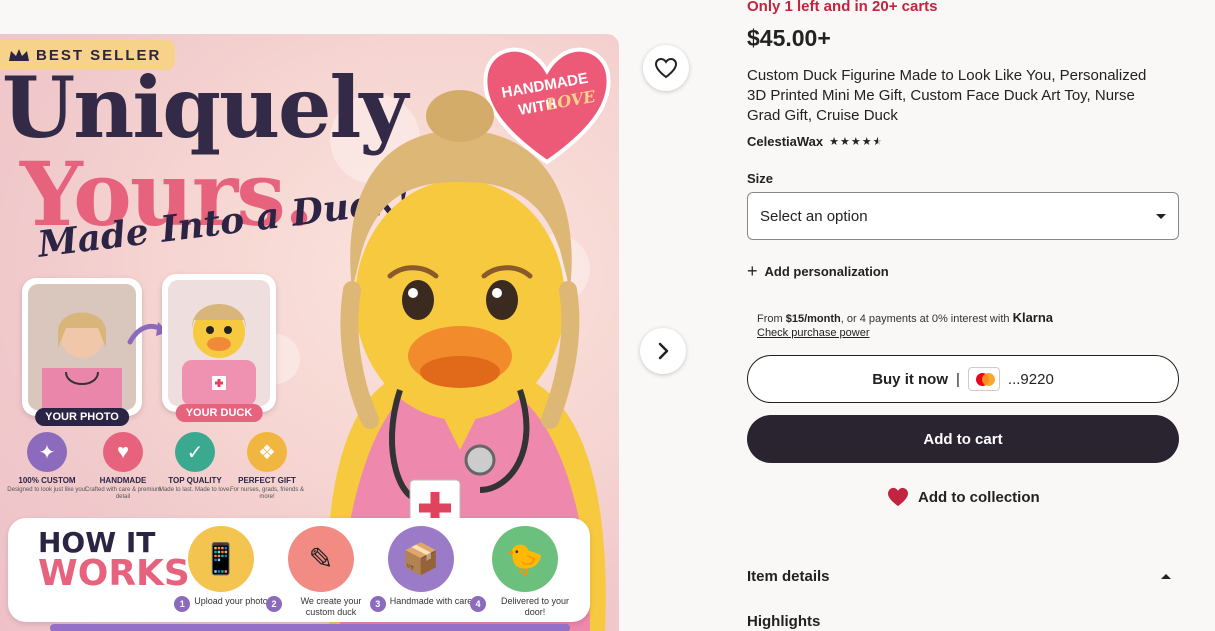 This screenshot has height=631, width=1215. What do you see at coordinates (771, 319) in the screenshot?
I see `klarna-from: From` at bounding box center [771, 319].